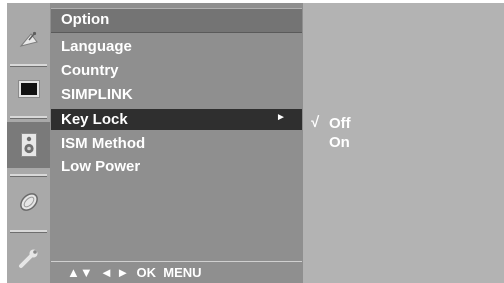 This screenshot has width=504, height=283. What do you see at coordinates (176, 70) in the screenshot?
I see `menu-item-country: Country` at bounding box center [176, 70].